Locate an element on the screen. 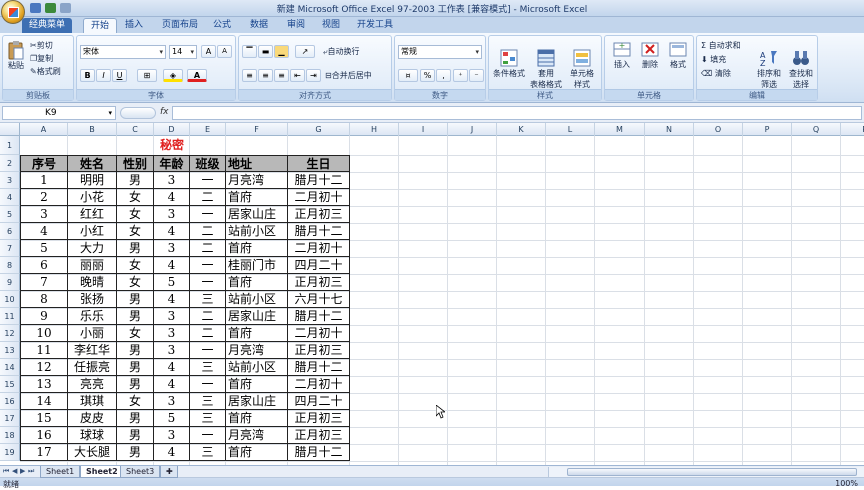  format-painter-button: ✎格式刷 is located at coordinates (45, 71).